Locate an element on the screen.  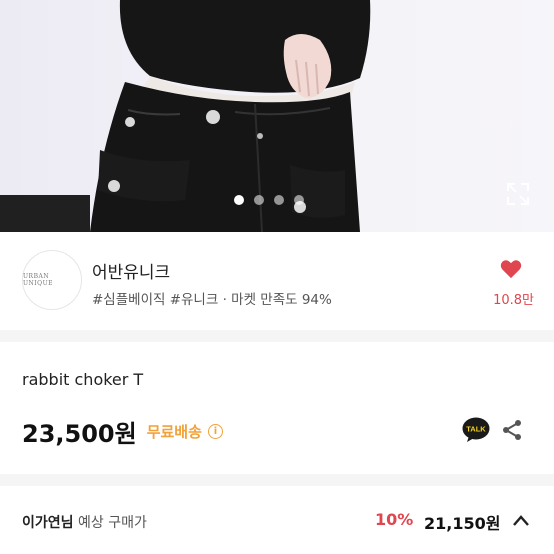
shop-name: 어반유니크 is located at coordinates (131, 270).